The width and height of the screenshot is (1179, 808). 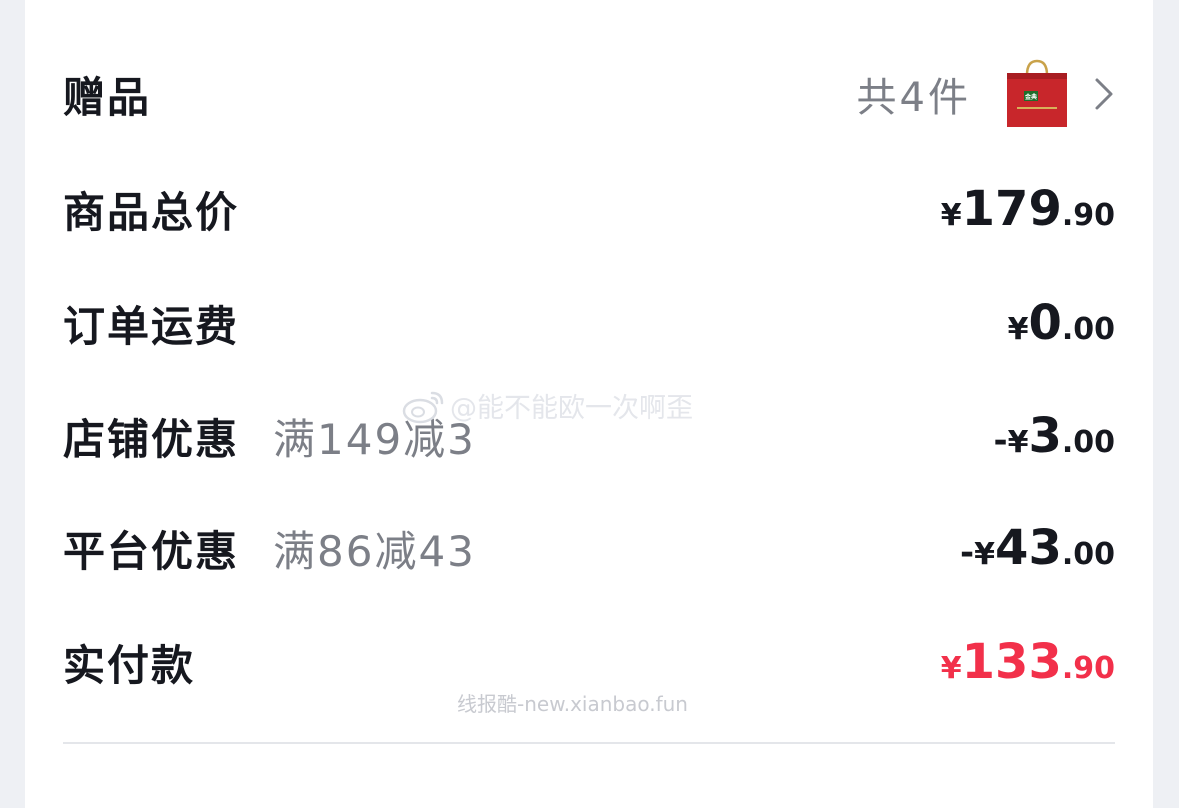 I want to click on weibo-watermark: @能不能欧一次啊歪, so click(x=547, y=405).